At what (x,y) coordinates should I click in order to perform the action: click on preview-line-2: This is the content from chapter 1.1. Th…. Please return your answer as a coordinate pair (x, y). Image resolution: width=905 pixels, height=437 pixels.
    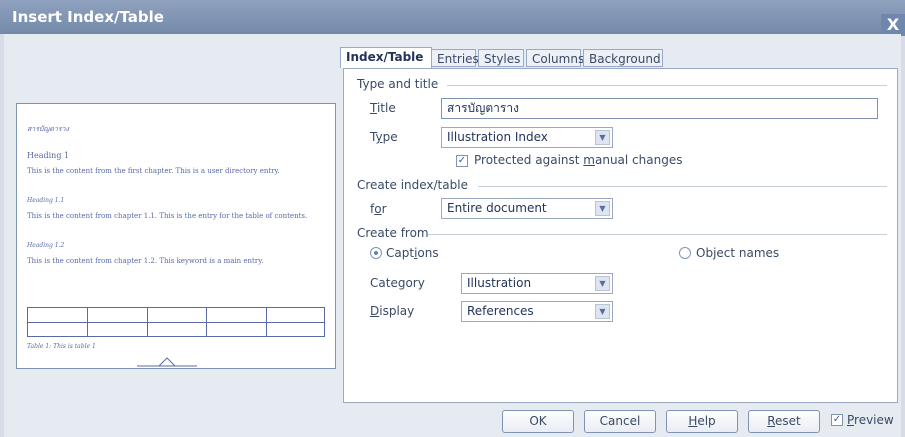
    Looking at the image, I should click on (167, 216).